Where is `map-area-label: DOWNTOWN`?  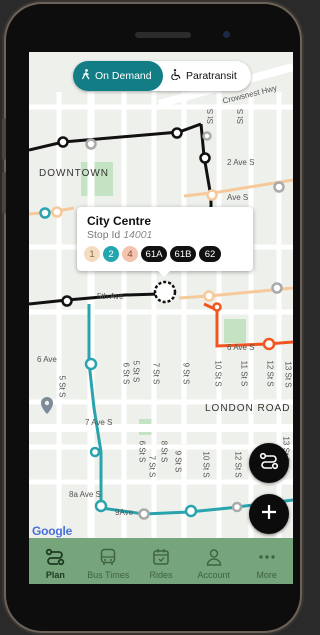
map-area-label: DOWNTOWN is located at coordinates (74, 173).